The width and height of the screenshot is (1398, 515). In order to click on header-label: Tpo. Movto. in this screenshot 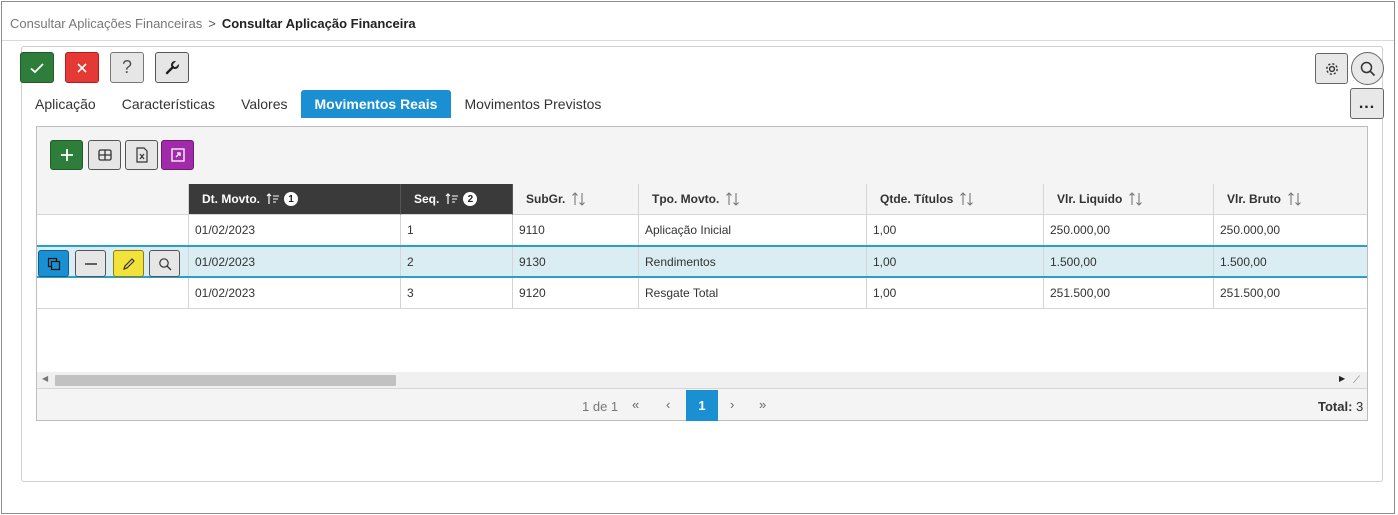, I will do `click(686, 199)`.